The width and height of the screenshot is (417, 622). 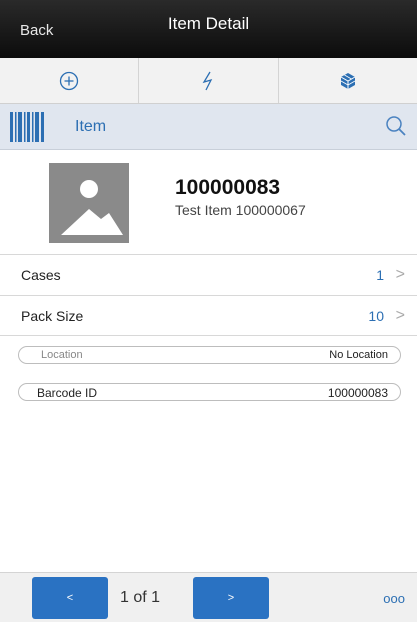 What do you see at coordinates (67, 393) in the screenshot?
I see `field-label: Barcode ID` at bounding box center [67, 393].